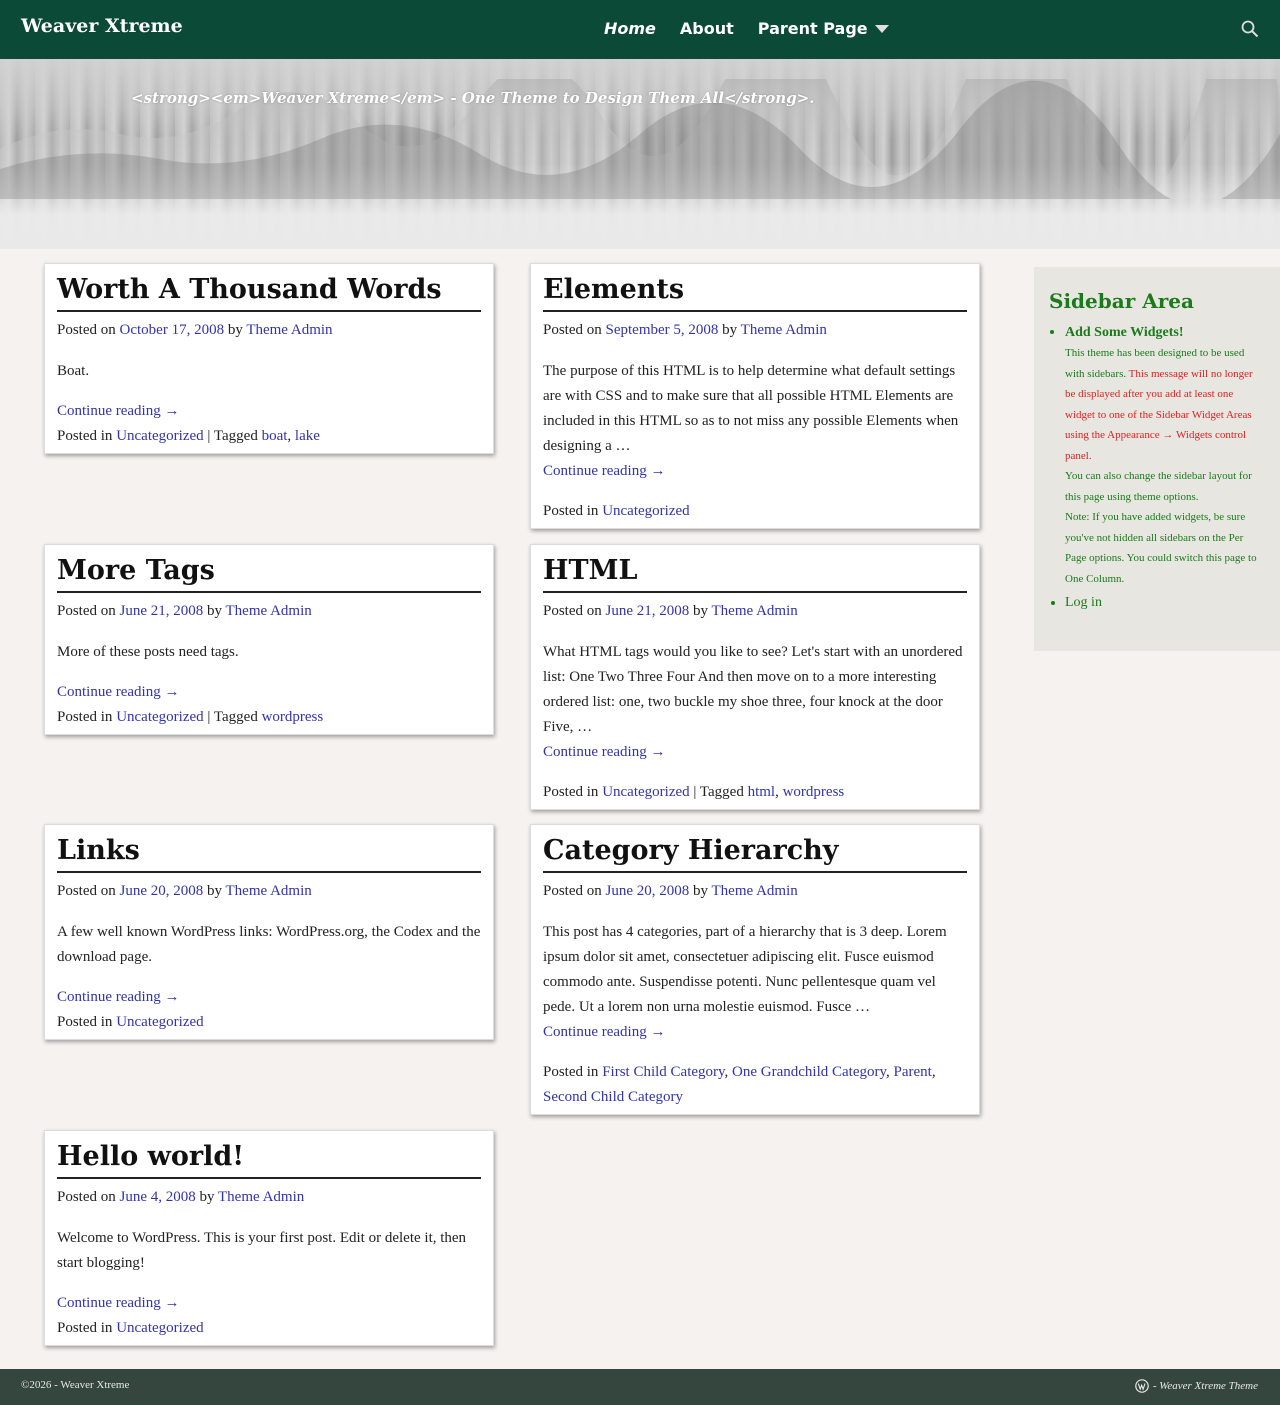 This screenshot has height=1405, width=1280. Describe the element at coordinates (630, 28) in the screenshot. I see `nav-item-home: Home` at that location.